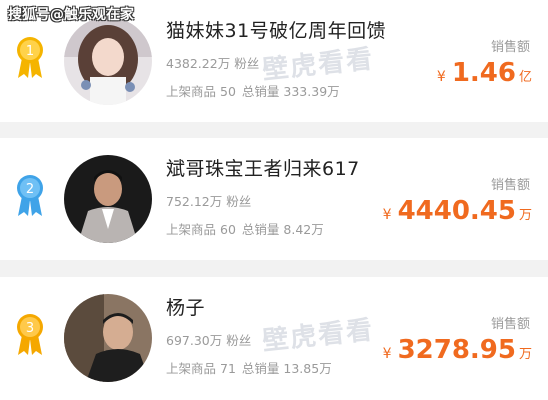 The height and width of the screenshot is (400, 548). I want to click on streamer-name: 斌哥珠宝王者归来617, so click(263, 167).